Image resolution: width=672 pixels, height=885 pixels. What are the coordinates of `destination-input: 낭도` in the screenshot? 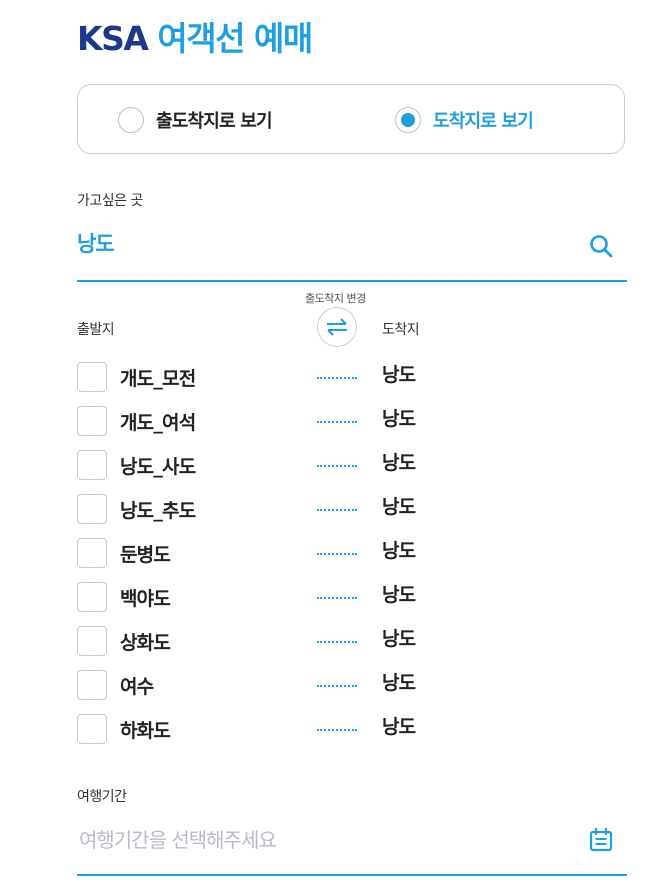 It's located at (96, 243).